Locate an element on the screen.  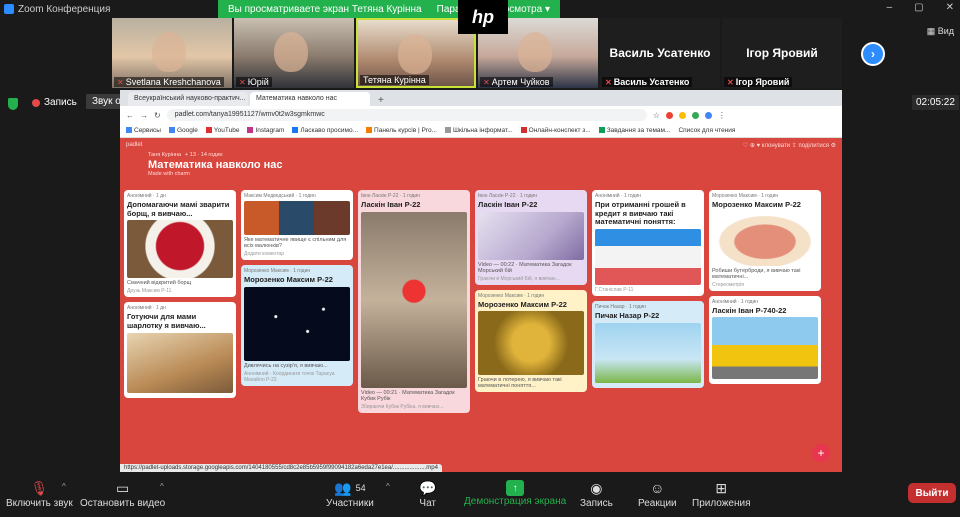
audio-options-caret: ^ is located at coordinates (64, 486).